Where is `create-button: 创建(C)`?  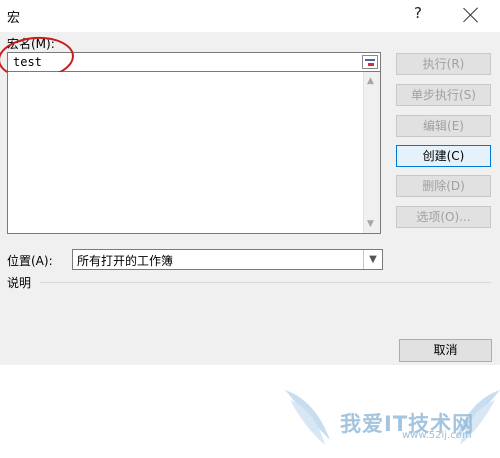 create-button: 创建(C) is located at coordinates (443, 156).